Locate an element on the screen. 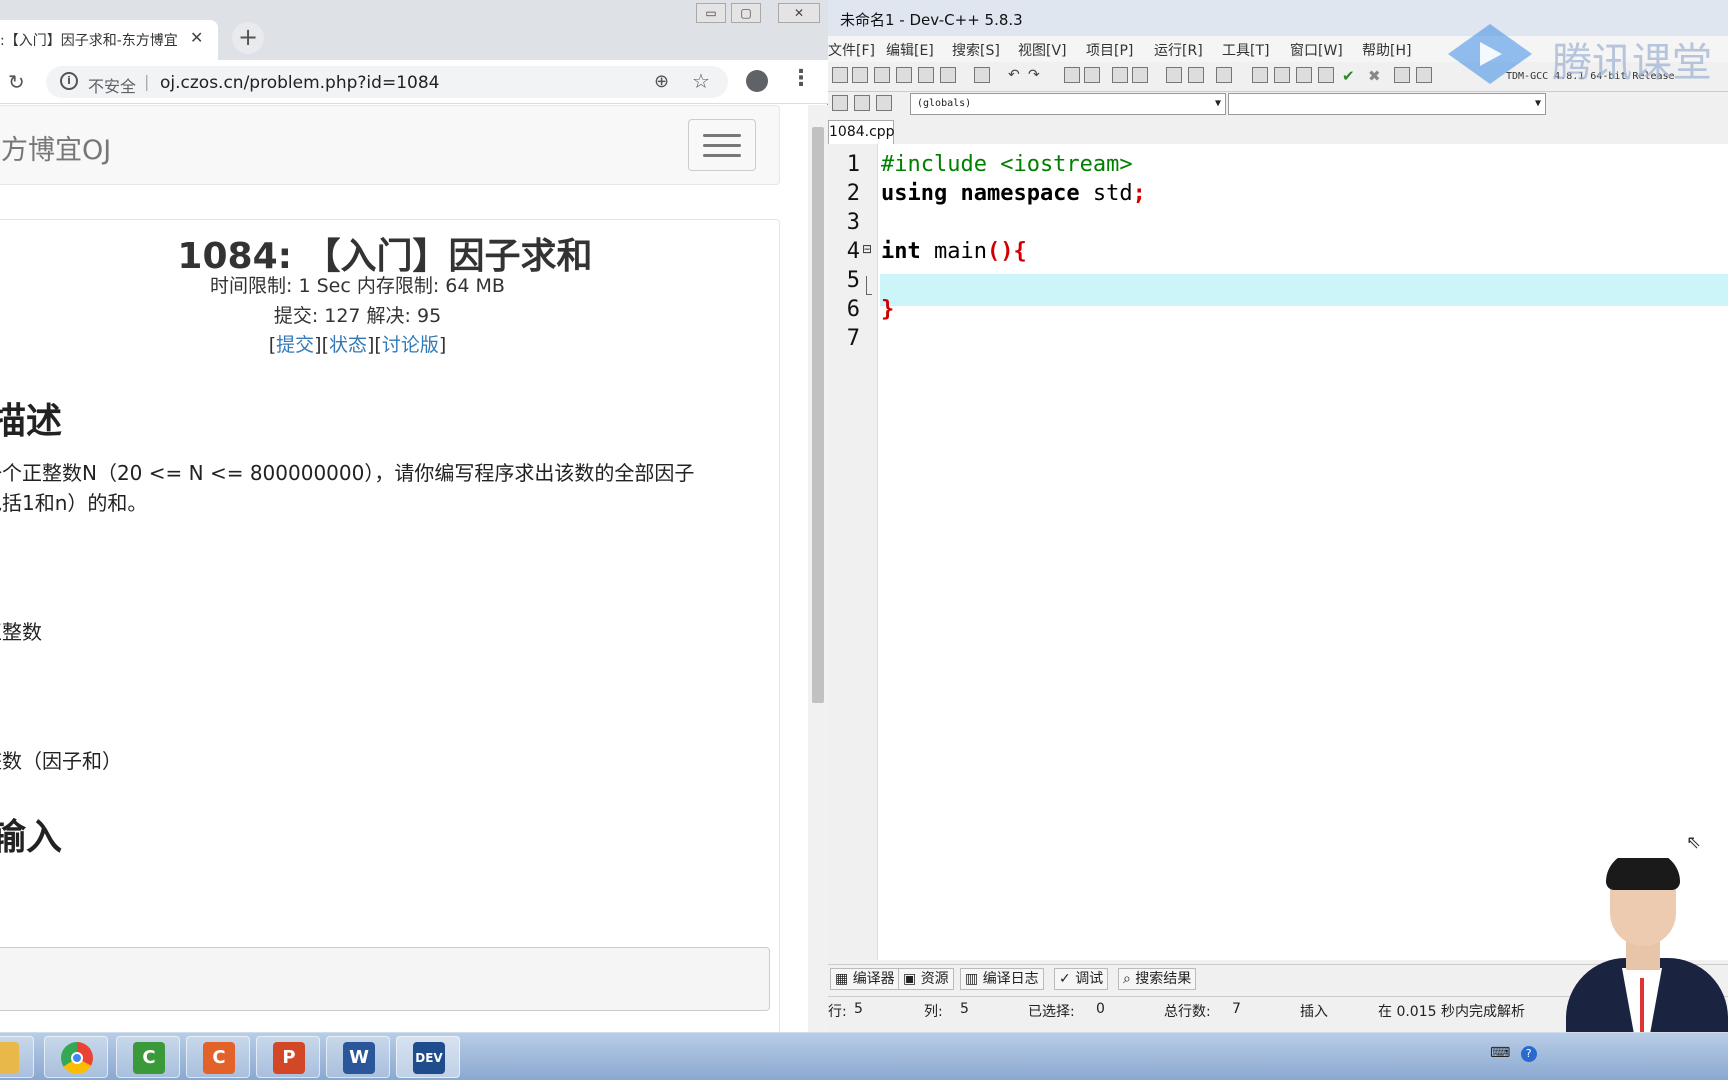 The height and width of the screenshot is (1080, 1728). back-icon is located at coordinates (1174, 75).